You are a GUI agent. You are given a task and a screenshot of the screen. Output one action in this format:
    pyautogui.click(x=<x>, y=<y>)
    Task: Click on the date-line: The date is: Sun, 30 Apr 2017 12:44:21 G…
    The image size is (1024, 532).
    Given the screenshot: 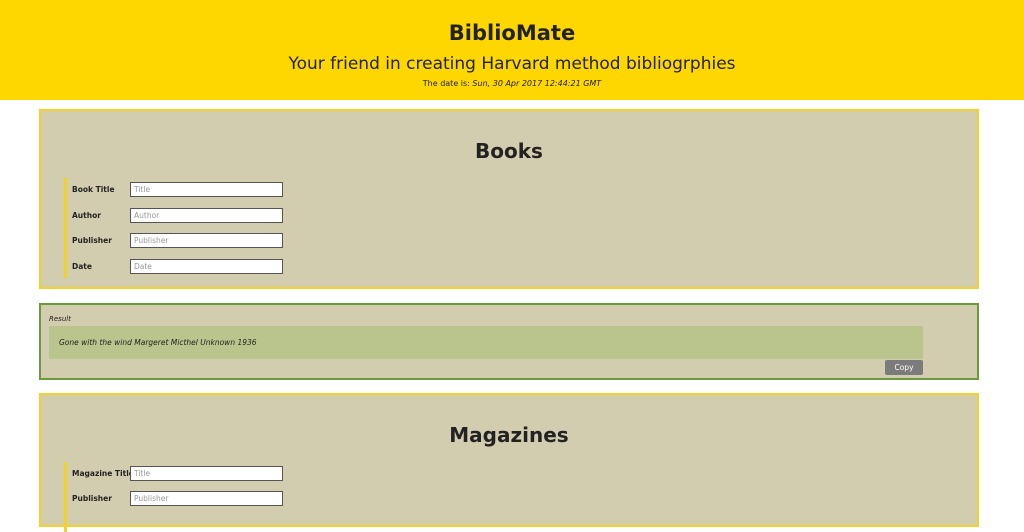 What is the action you would take?
    pyautogui.click(x=512, y=84)
    